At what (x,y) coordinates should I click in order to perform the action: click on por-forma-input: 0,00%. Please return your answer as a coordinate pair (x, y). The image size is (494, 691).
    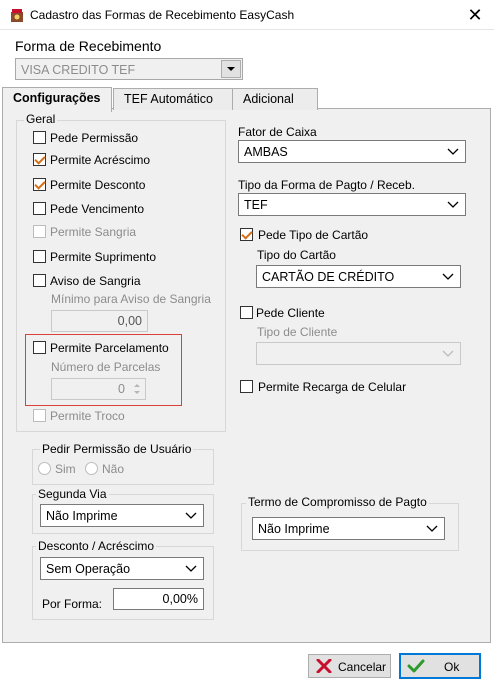
    Looking at the image, I should click on (158, 599).